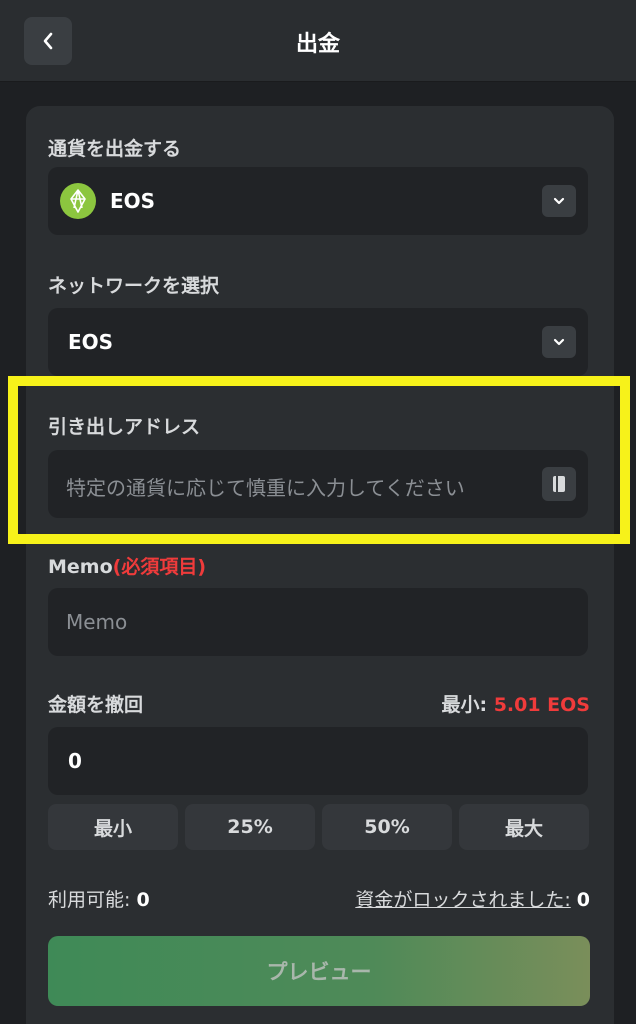  I want to click on min-amount-label: 最小:, so click(464, 705).